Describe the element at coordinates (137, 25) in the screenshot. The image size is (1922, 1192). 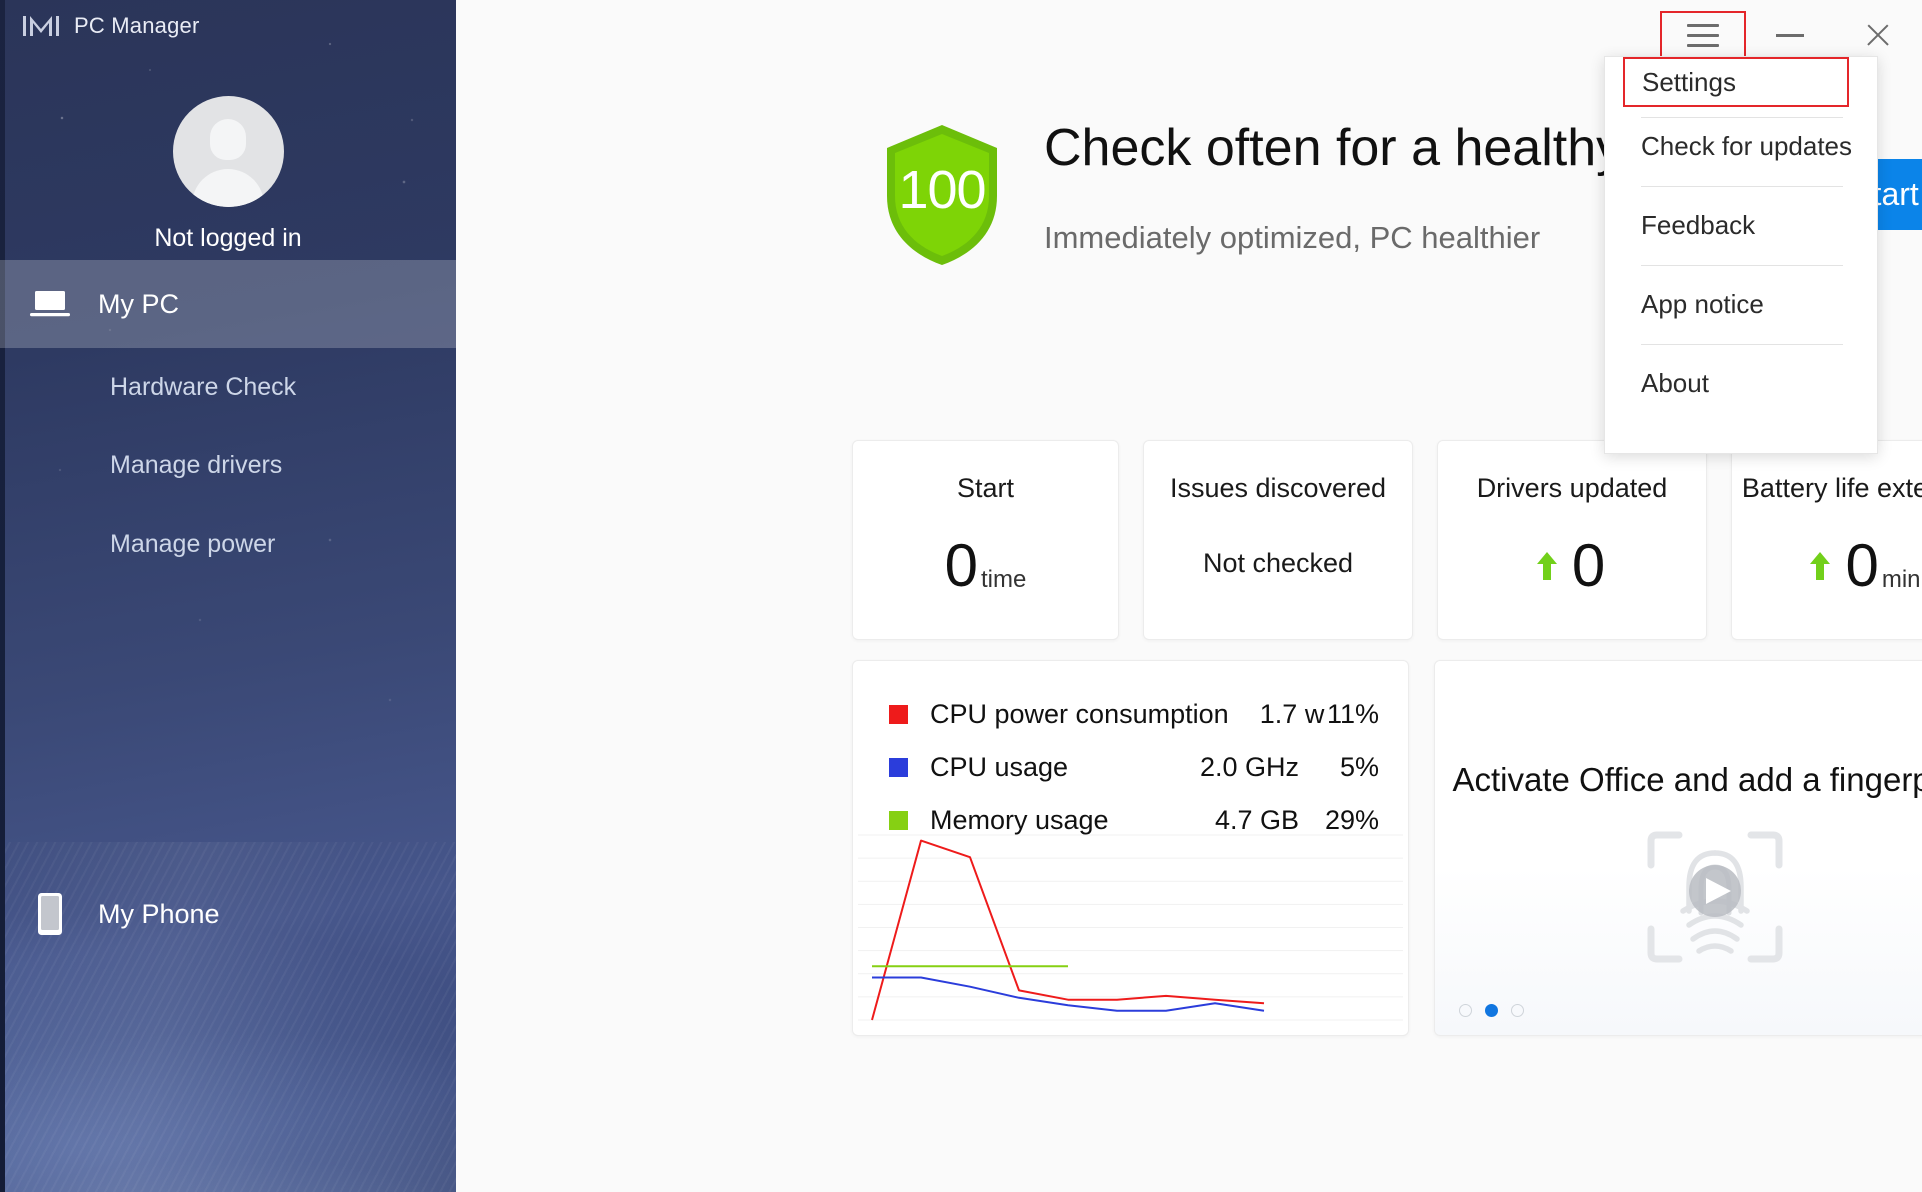
I see `app-title: PC Manager` at that location.